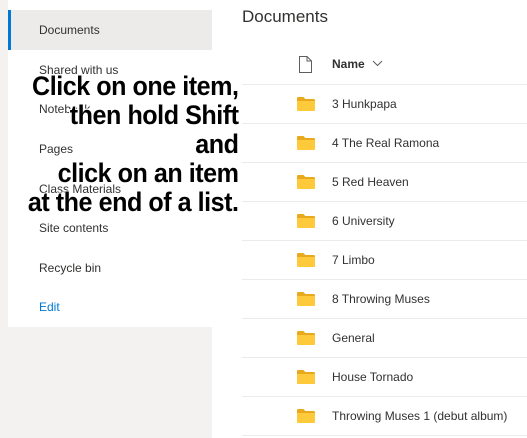 The height and width of the screenshot is (438, 527). I want to click on folder-name: 6 University, so click(363, 221).